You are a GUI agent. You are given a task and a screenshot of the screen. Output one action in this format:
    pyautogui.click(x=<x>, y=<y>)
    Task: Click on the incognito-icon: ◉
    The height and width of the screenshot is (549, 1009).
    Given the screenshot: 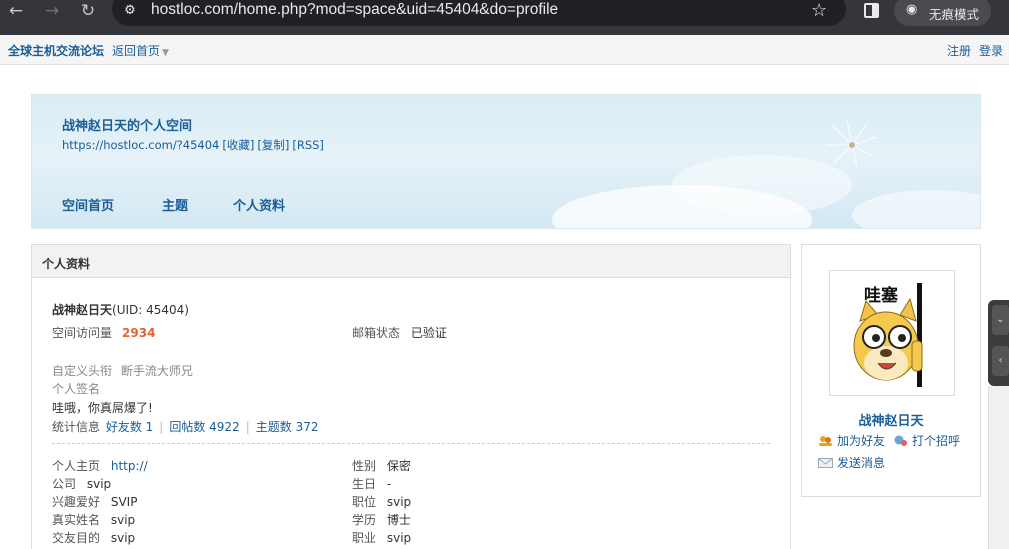 What is the action you would take?
    pyautogui.click(x=912, y=9)
    